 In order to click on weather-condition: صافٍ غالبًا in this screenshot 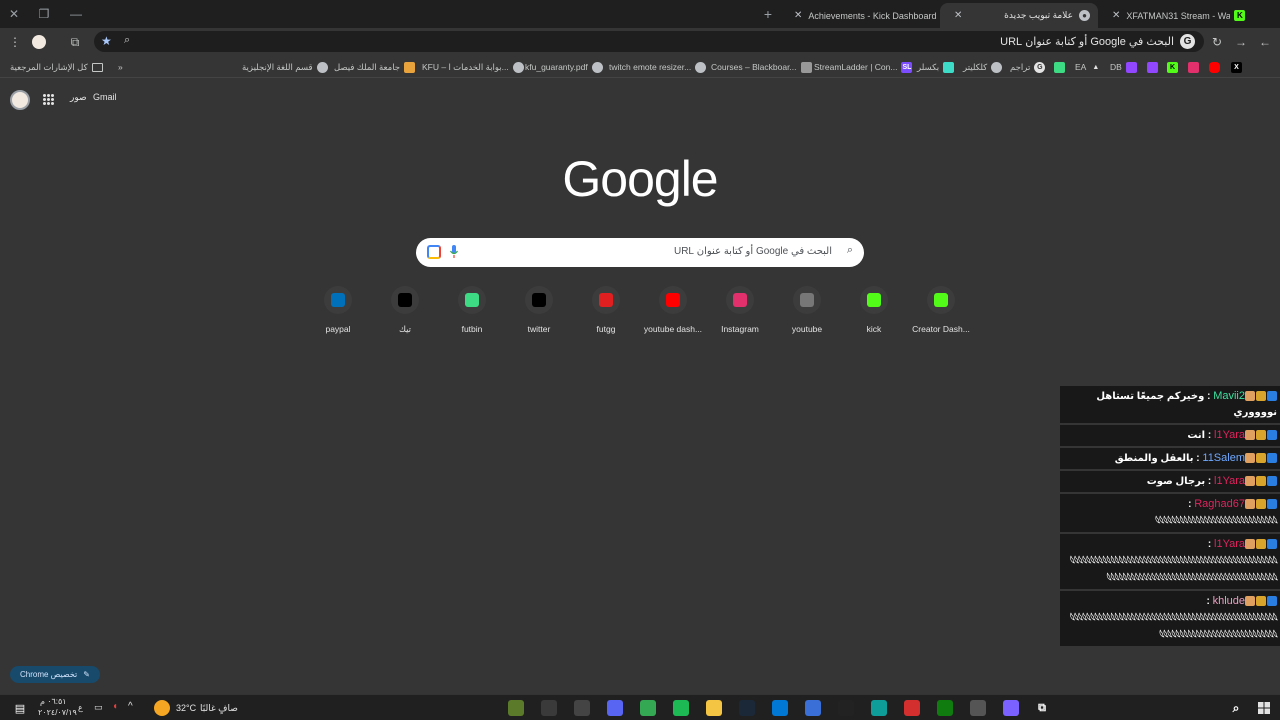, I will do `click(219, 708)`.